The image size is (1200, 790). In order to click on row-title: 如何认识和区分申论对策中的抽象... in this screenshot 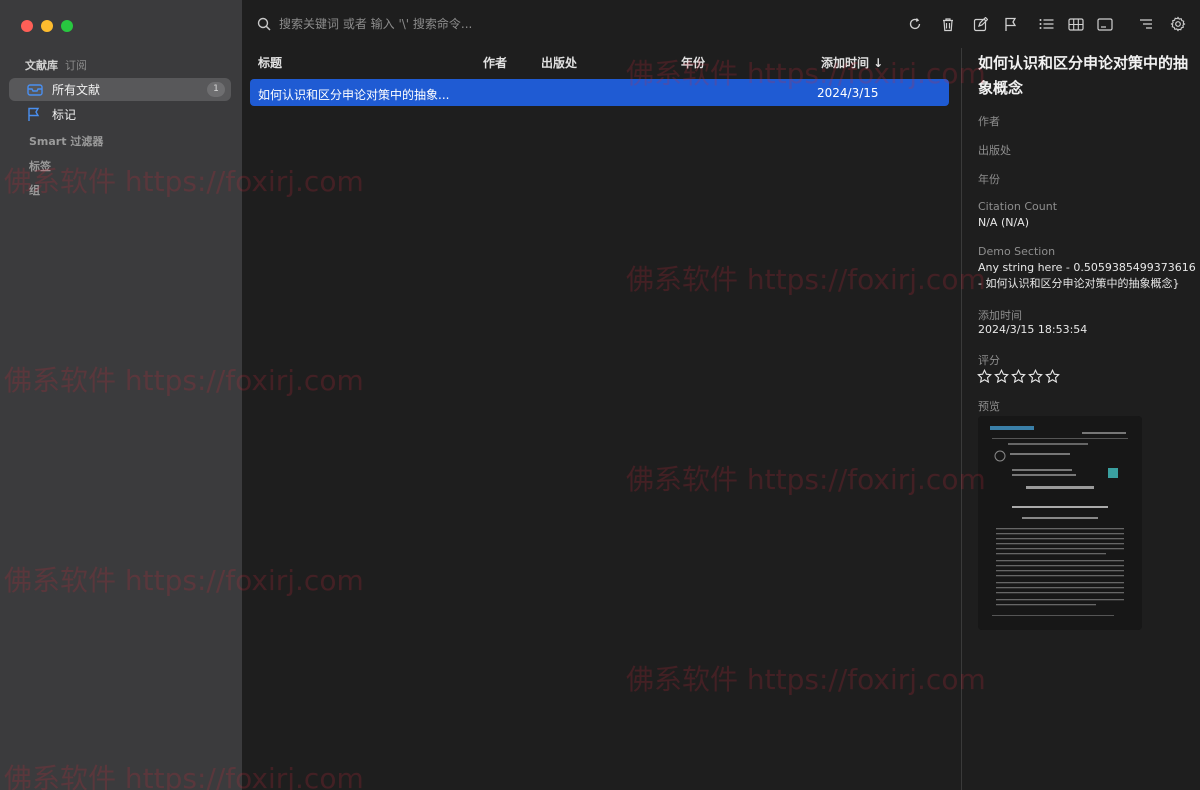, I will do `click(354, 95)`.